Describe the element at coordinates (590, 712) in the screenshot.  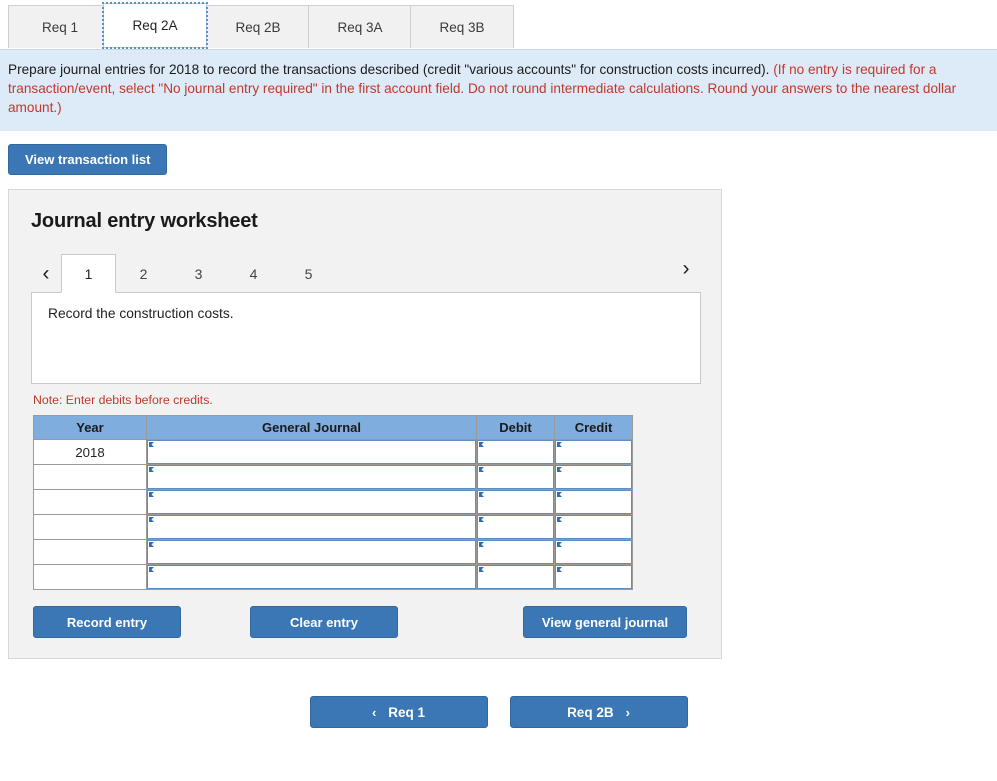
I see `nav-next-label: Req 2B` at that location.